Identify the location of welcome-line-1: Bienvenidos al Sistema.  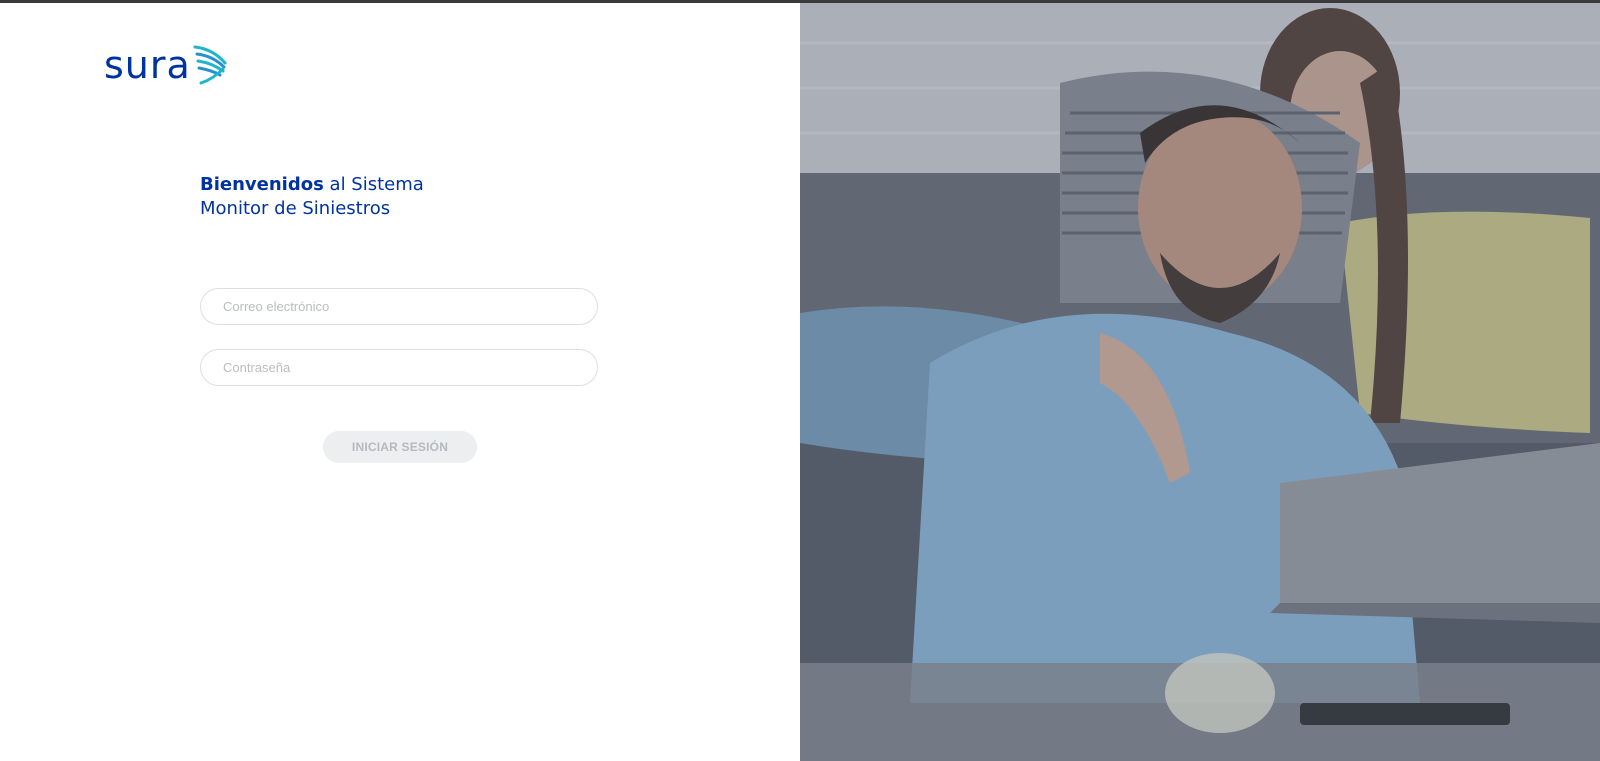
(312, 185).